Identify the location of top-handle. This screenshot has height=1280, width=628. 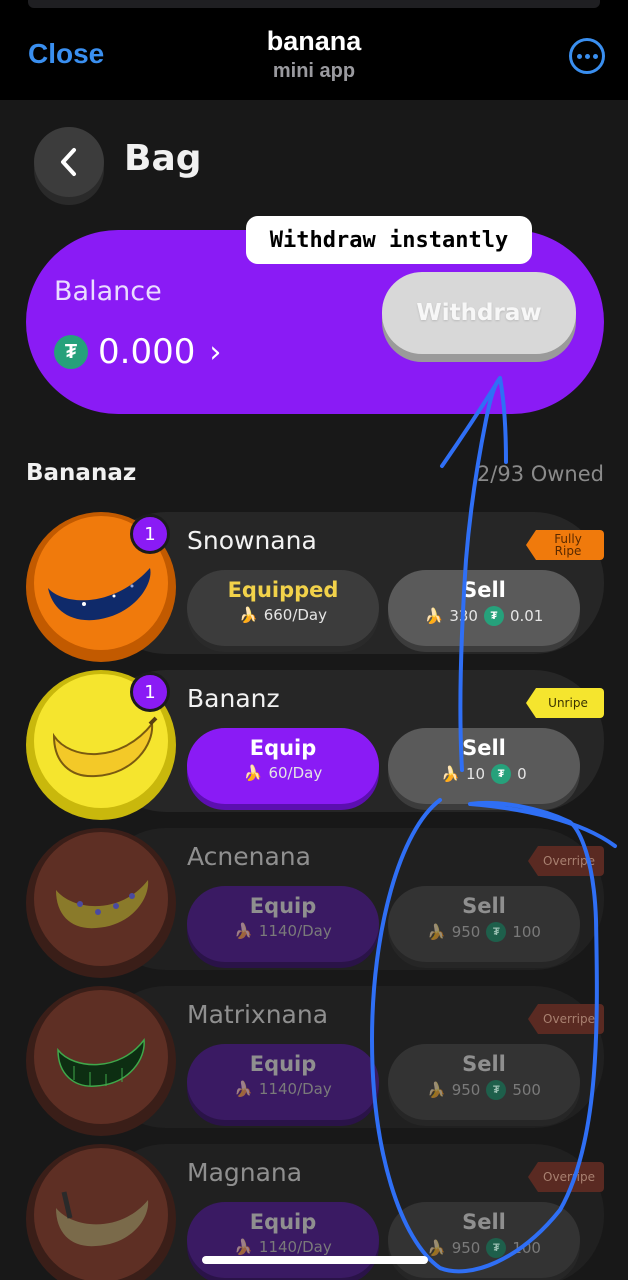
(314, 4).